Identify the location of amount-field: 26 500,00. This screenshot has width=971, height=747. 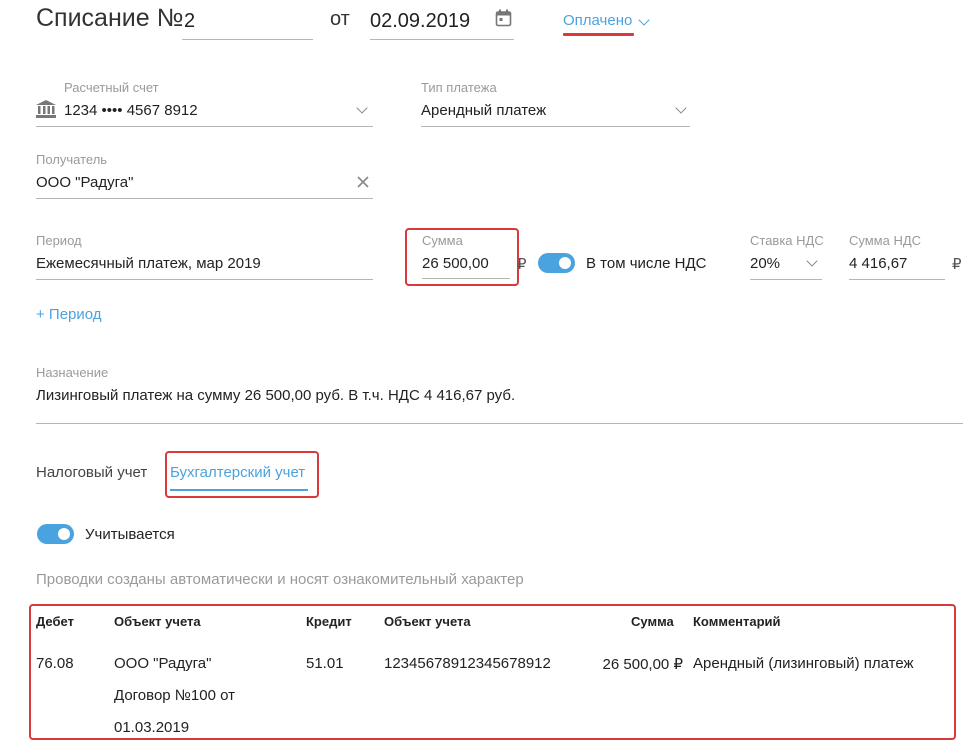
(466, 264).